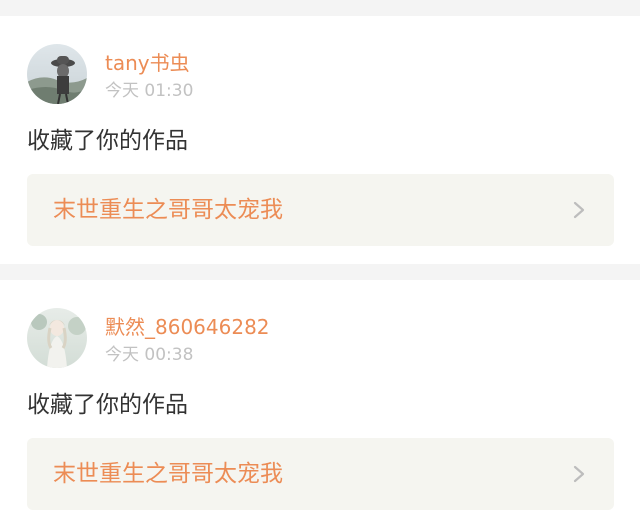 The width and height of the screenshot is (640, 520). Describe the element at coordinates (147, 63) in the screenshot. I see `username: tany书虫` at that location.